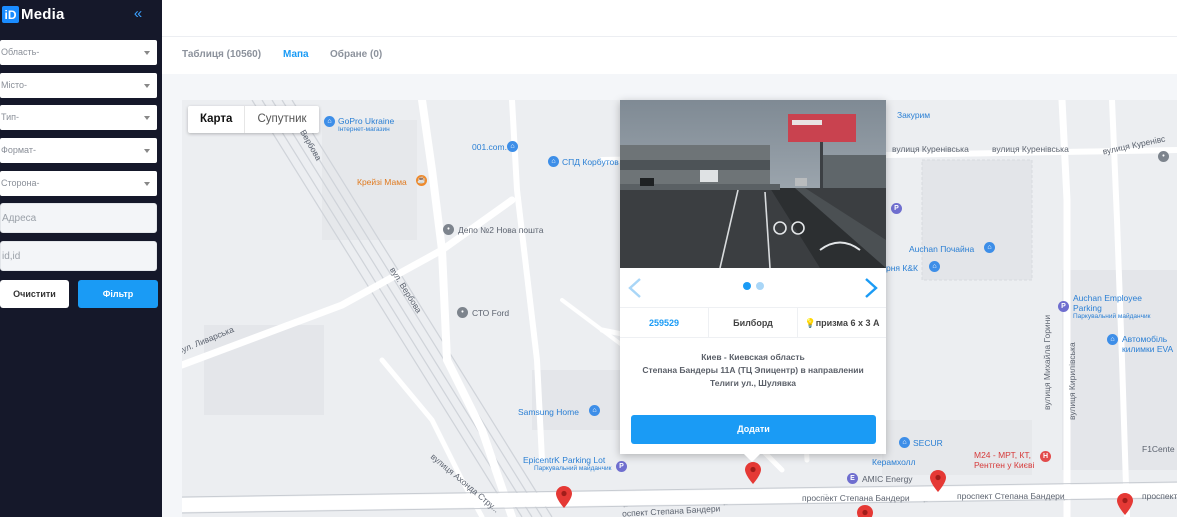 This screenshot has height=517, width=1177. I want to click on map-label-kreizi: Крейзі Мама, so click(382, 182).